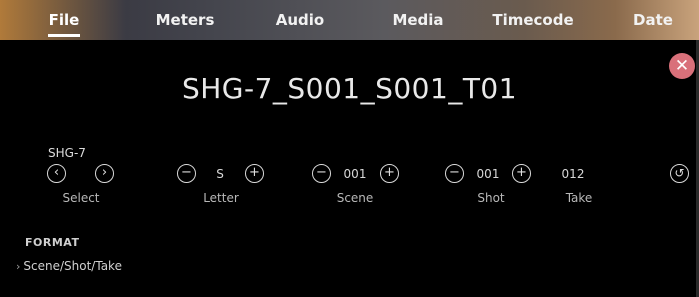 Image resolution: width=699 pixels, height=297 pixels. What do you see at coordinates (418, 20) in the screenshot?
I see `tab-media: Media` at bounding box center [418, 20].